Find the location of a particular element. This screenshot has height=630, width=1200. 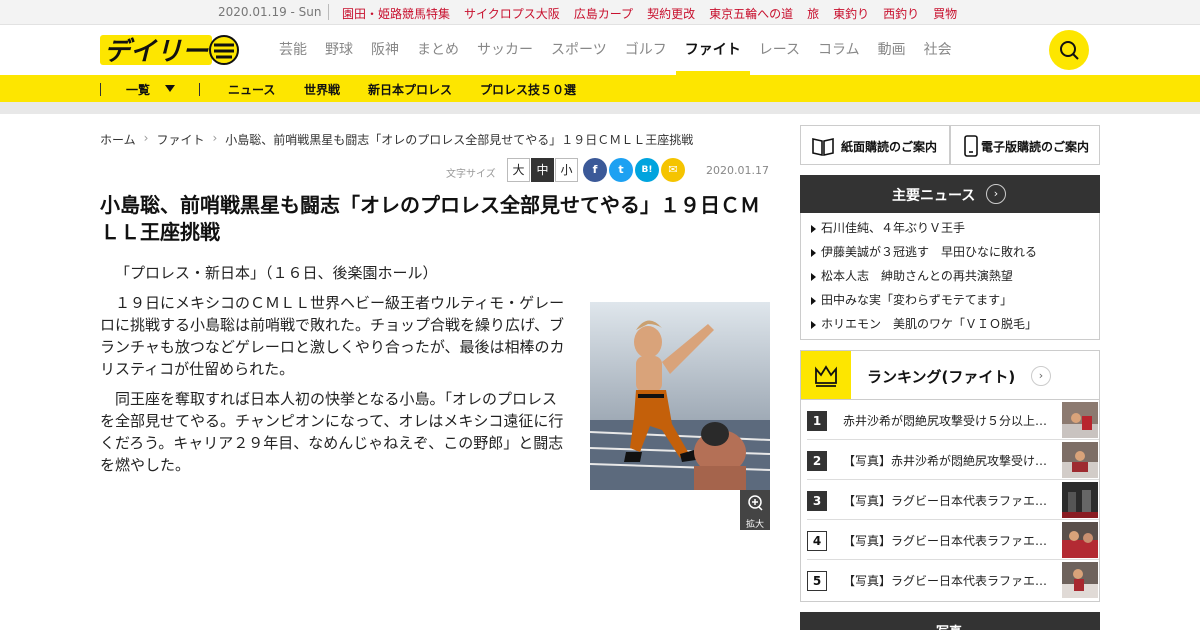

ranking-row: 1 赤井沙希が悶絶尻攻撃受け５分以上失神 is located at coordinates (950, 420).